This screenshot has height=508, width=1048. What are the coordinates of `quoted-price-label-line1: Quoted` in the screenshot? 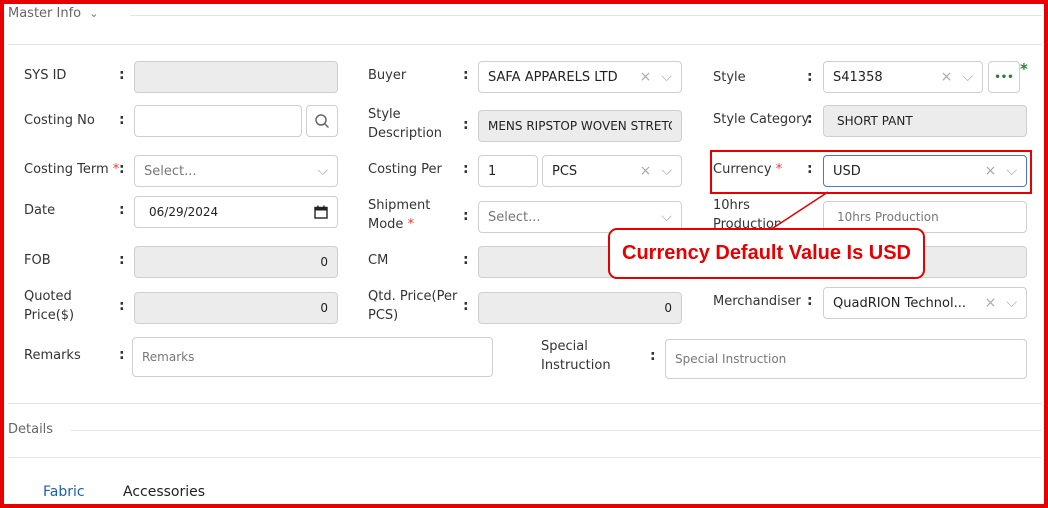 It's located at (48, 296).